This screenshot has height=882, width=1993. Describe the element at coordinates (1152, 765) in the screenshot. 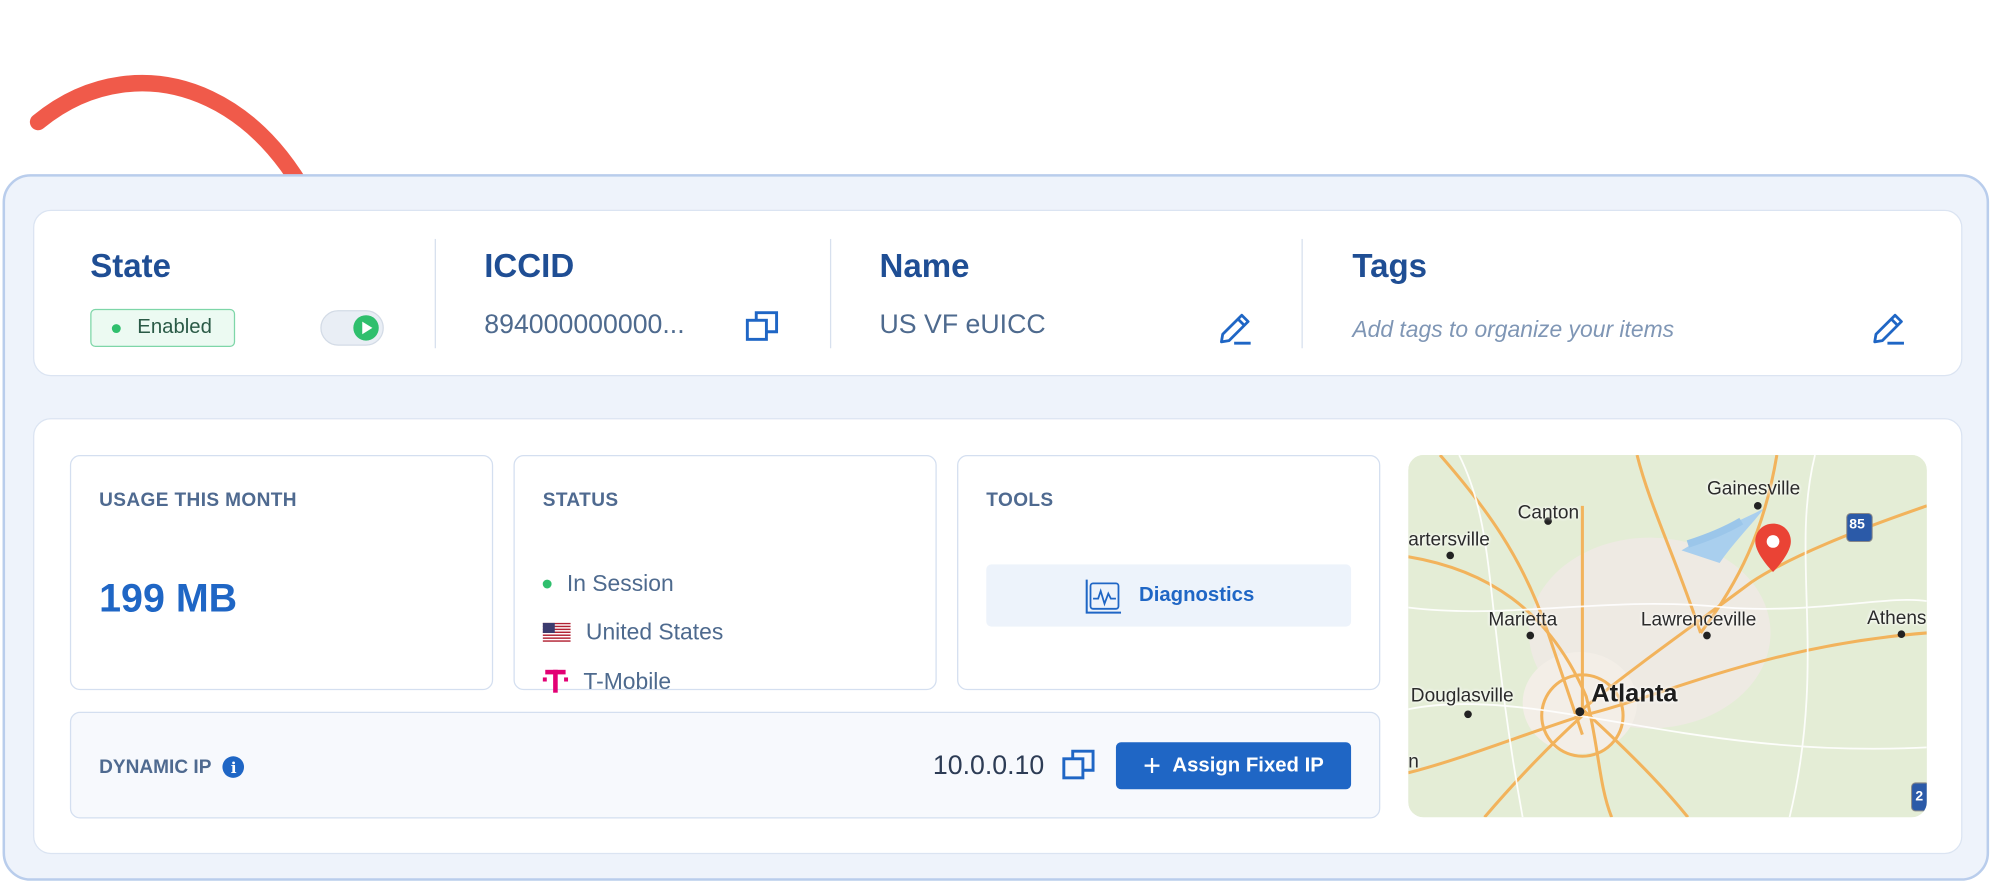

I see `plus-icon: +` at that location.